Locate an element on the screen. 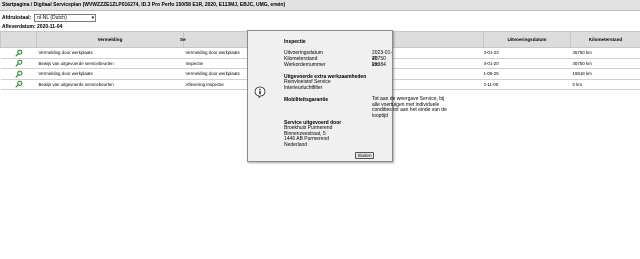 This screenshot has height=259, width=640. extra-work-item: Interieurluchtfilter is located at coordinates (303, 87).